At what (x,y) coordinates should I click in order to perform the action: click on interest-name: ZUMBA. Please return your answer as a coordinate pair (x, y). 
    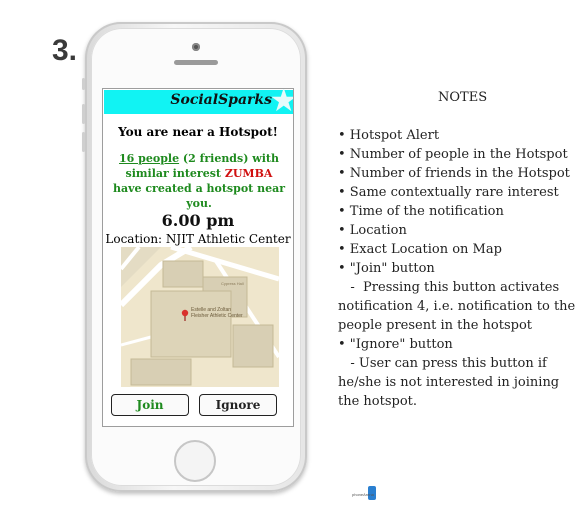
    Looking at the image, I should click on (248, 173).